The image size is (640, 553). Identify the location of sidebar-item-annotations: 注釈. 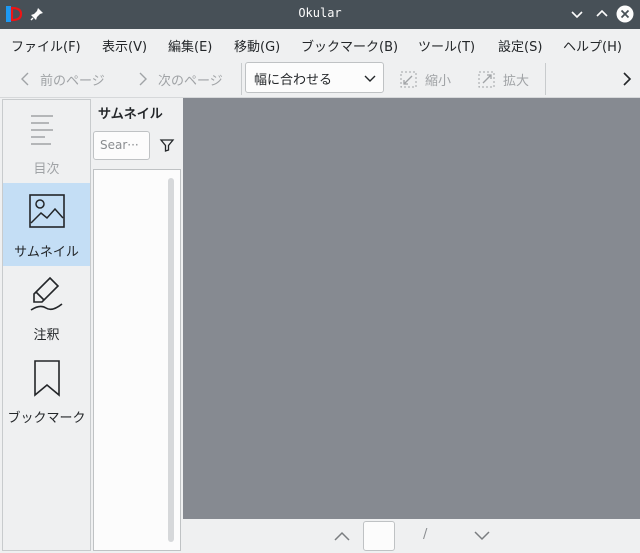
(46, 307).